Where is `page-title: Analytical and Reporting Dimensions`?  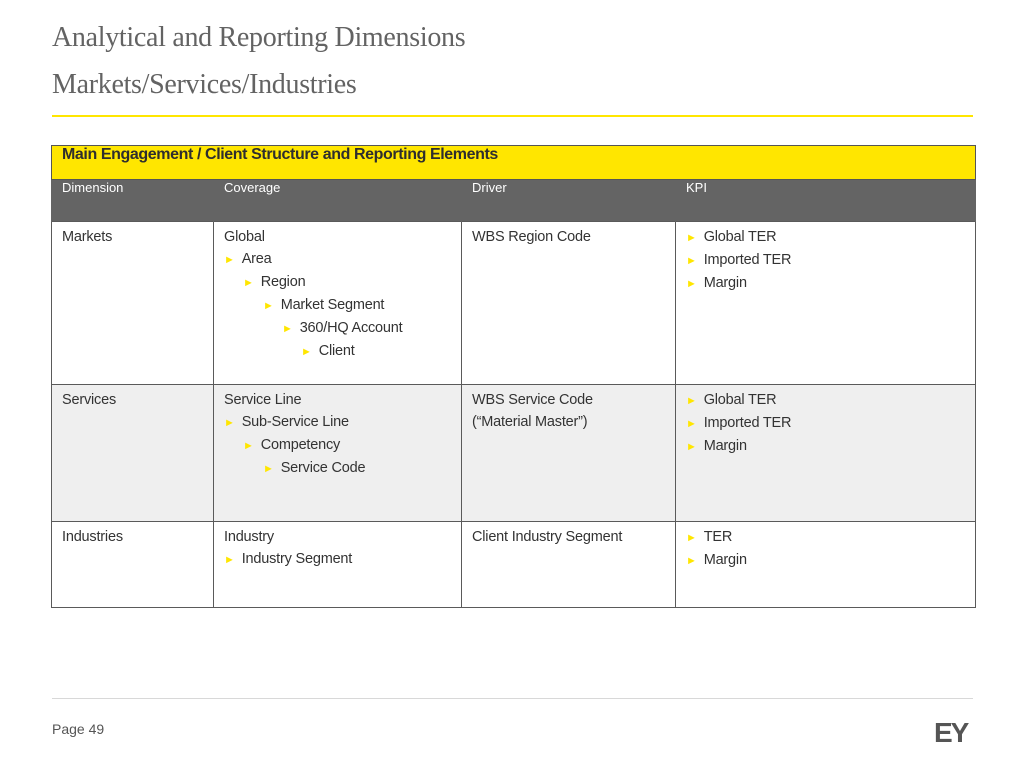
page-title: Analytical and Reporting Dimensions is located at coordinates (259, 37).